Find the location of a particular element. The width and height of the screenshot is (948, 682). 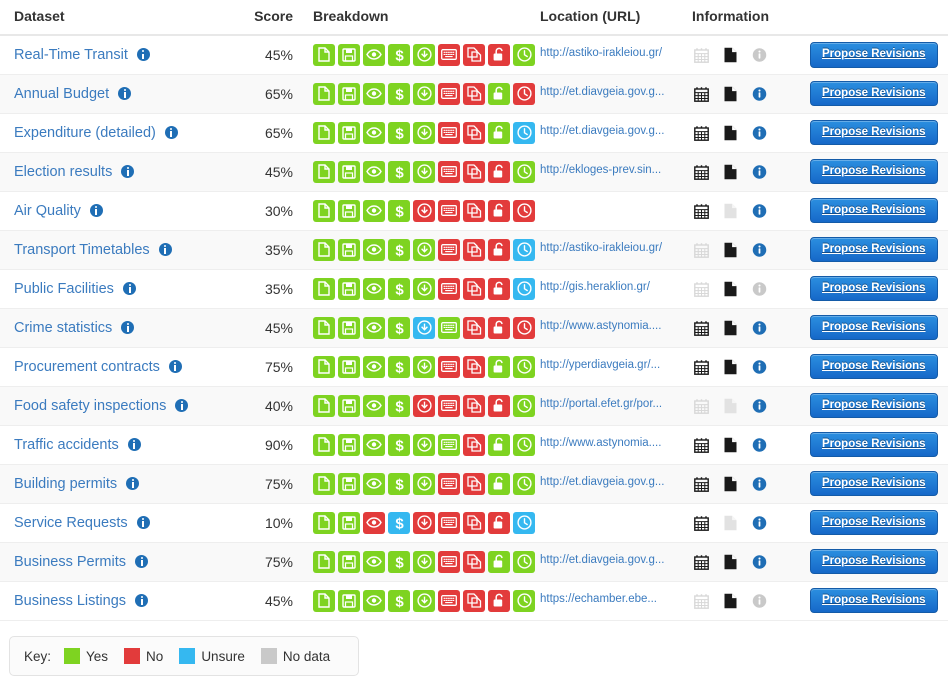

dataset-link: Real-Time Transit is located at coordinates (71, 55).